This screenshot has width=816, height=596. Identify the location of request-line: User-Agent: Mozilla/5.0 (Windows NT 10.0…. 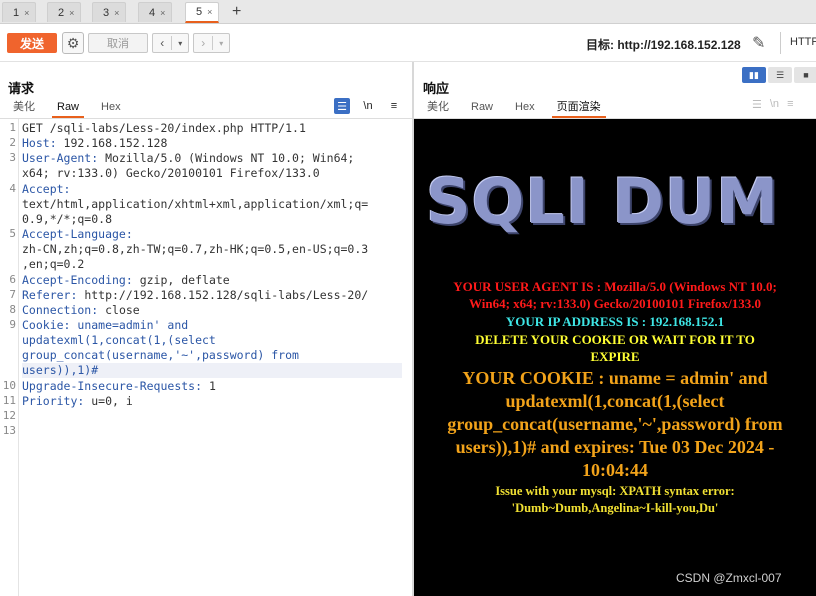
(188, 158).